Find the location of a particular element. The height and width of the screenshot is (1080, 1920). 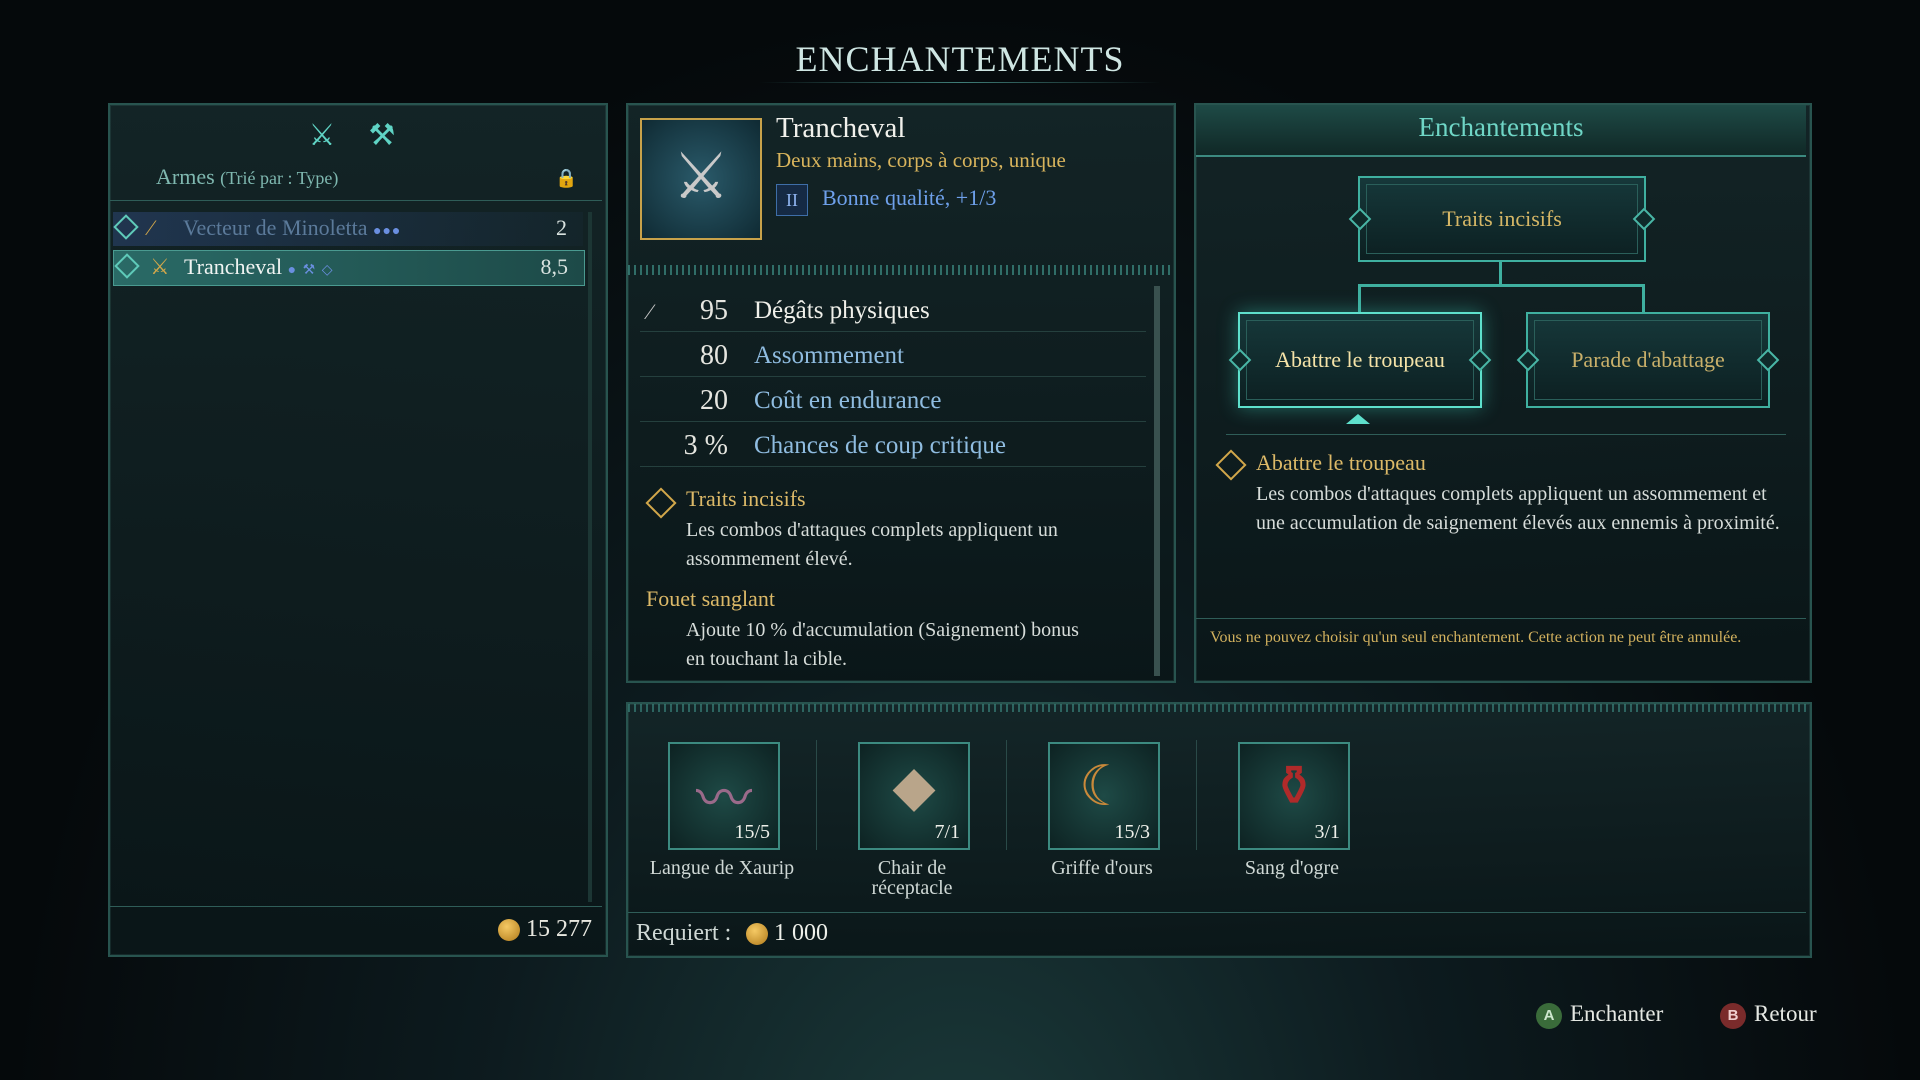

trait-name: Fouet sanglant is located at coordinates (710, 598).